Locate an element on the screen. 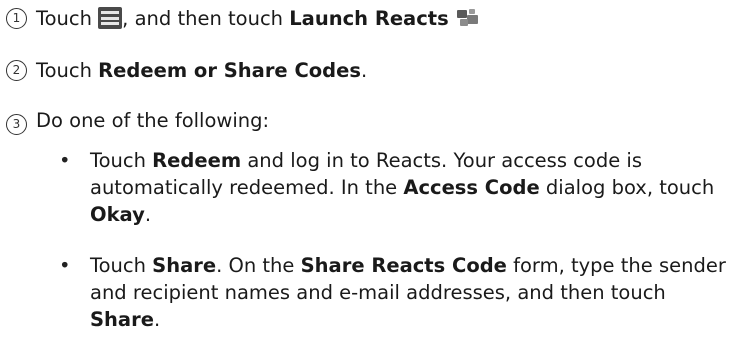 The image size is (743, 343). step-2: 2 Touch Redeem or Share Codes. is located at coordinates (186, 71).